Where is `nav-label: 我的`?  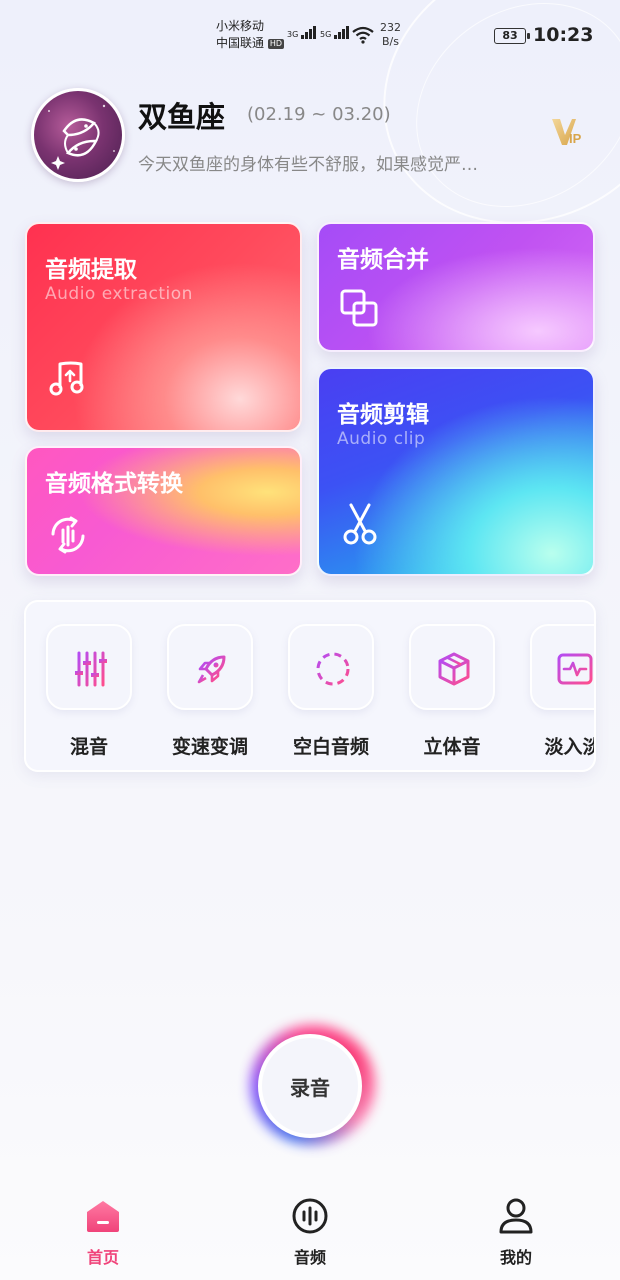
nav-label: 我的 is located at coordinates (515, 1257).